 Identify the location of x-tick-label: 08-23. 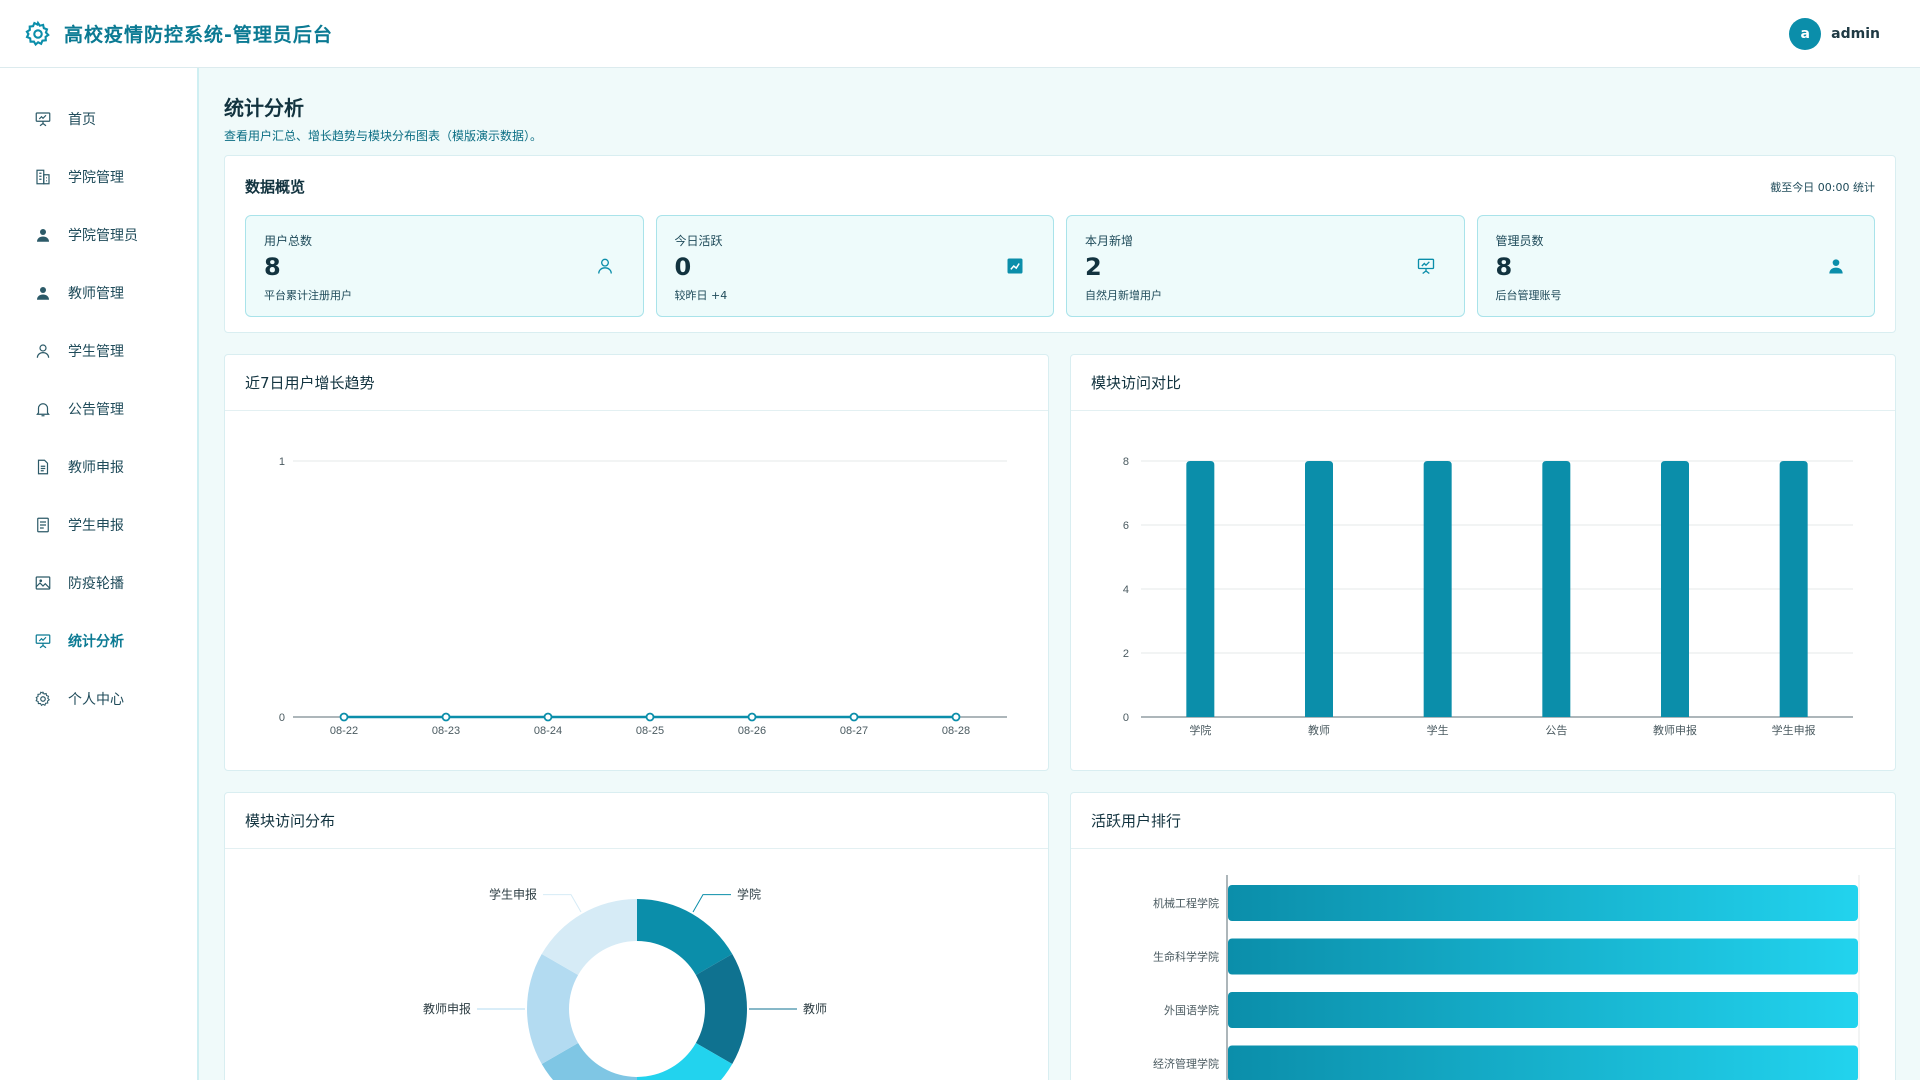
(446, 731).